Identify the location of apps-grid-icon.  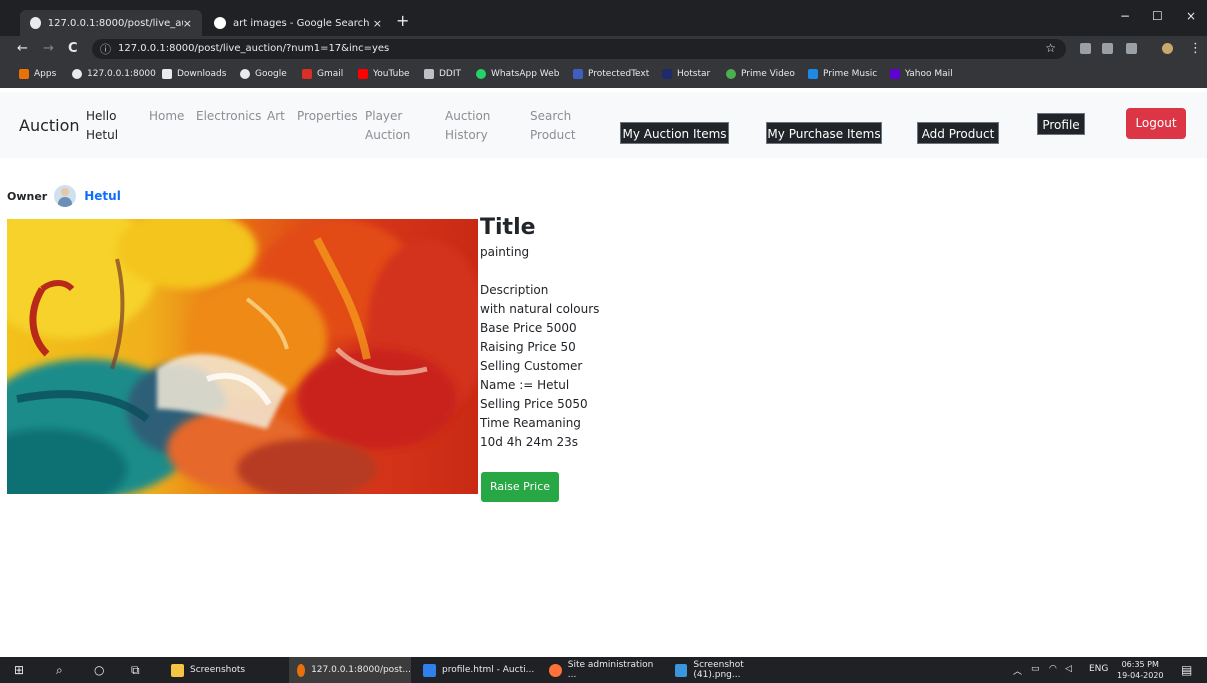
(24, 74).